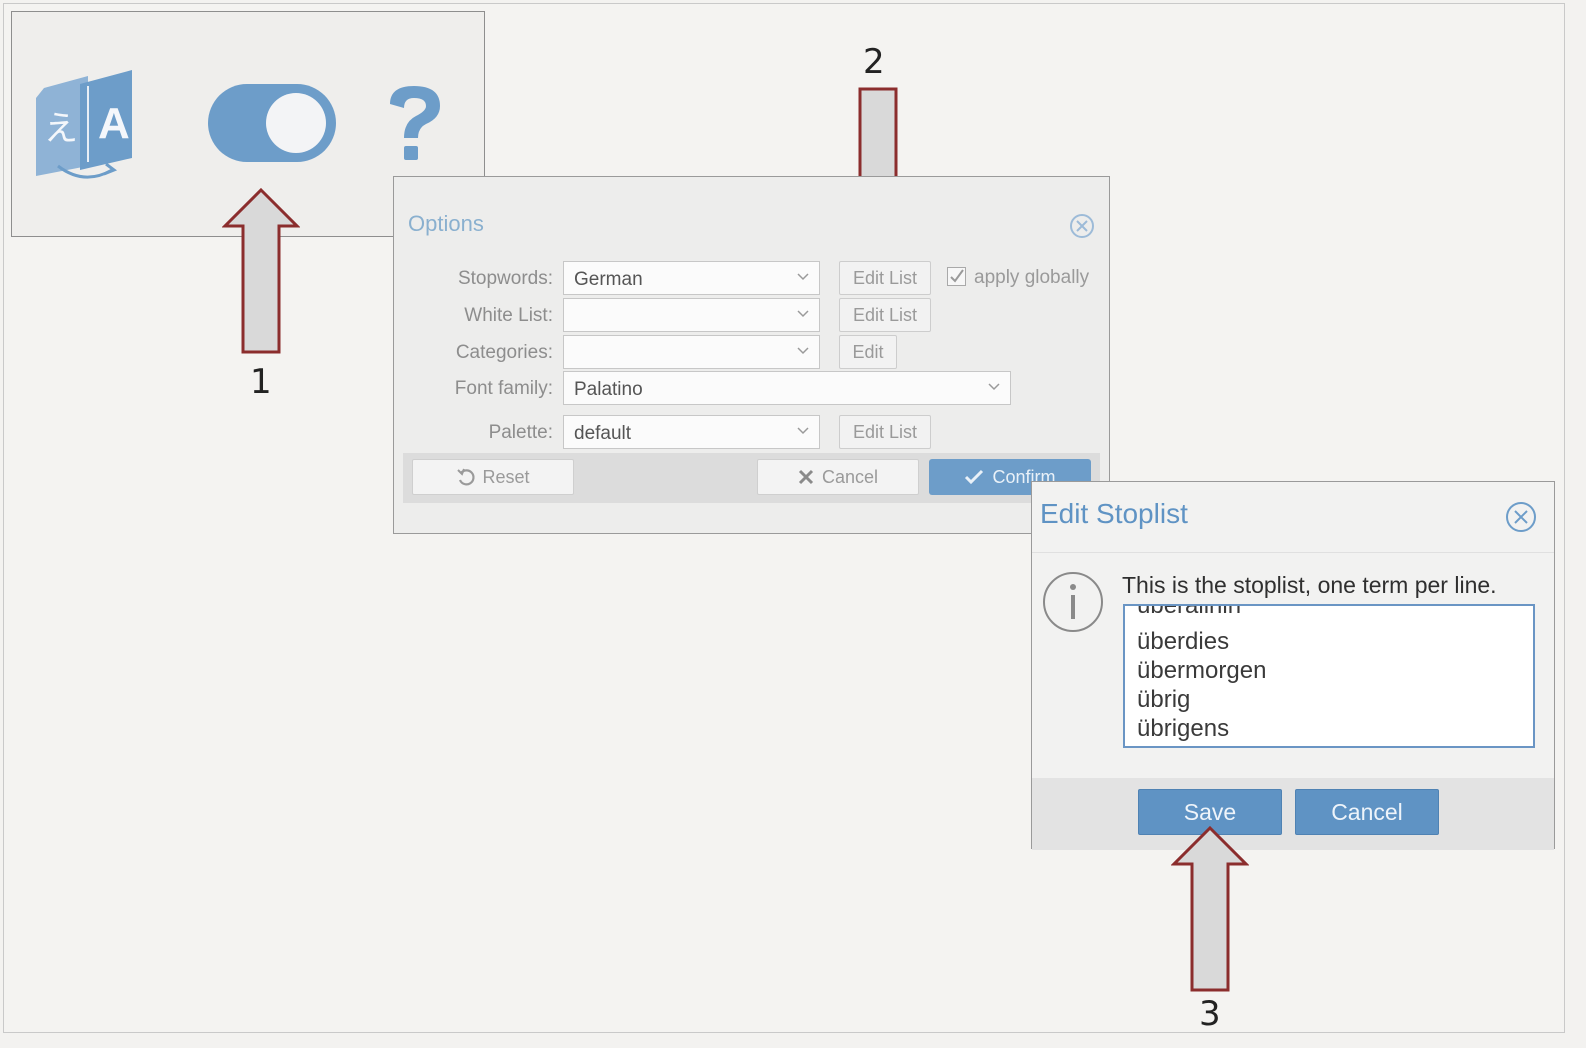 The width and height of the screenshot is (1586, 1048). What do you see at coordinates (272, 123) in the screenshot?
I see `toggle-icon` at bounding box center [272, 123].